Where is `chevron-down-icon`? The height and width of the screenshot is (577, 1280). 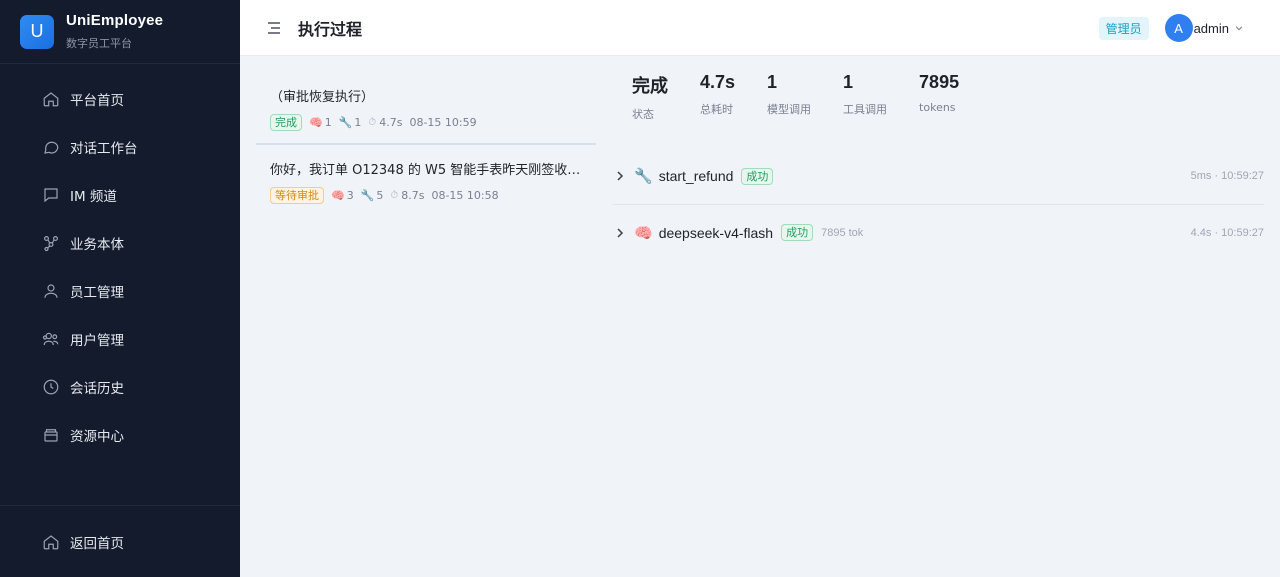 chevron-down-icon is located at coordinates (1239, 28).